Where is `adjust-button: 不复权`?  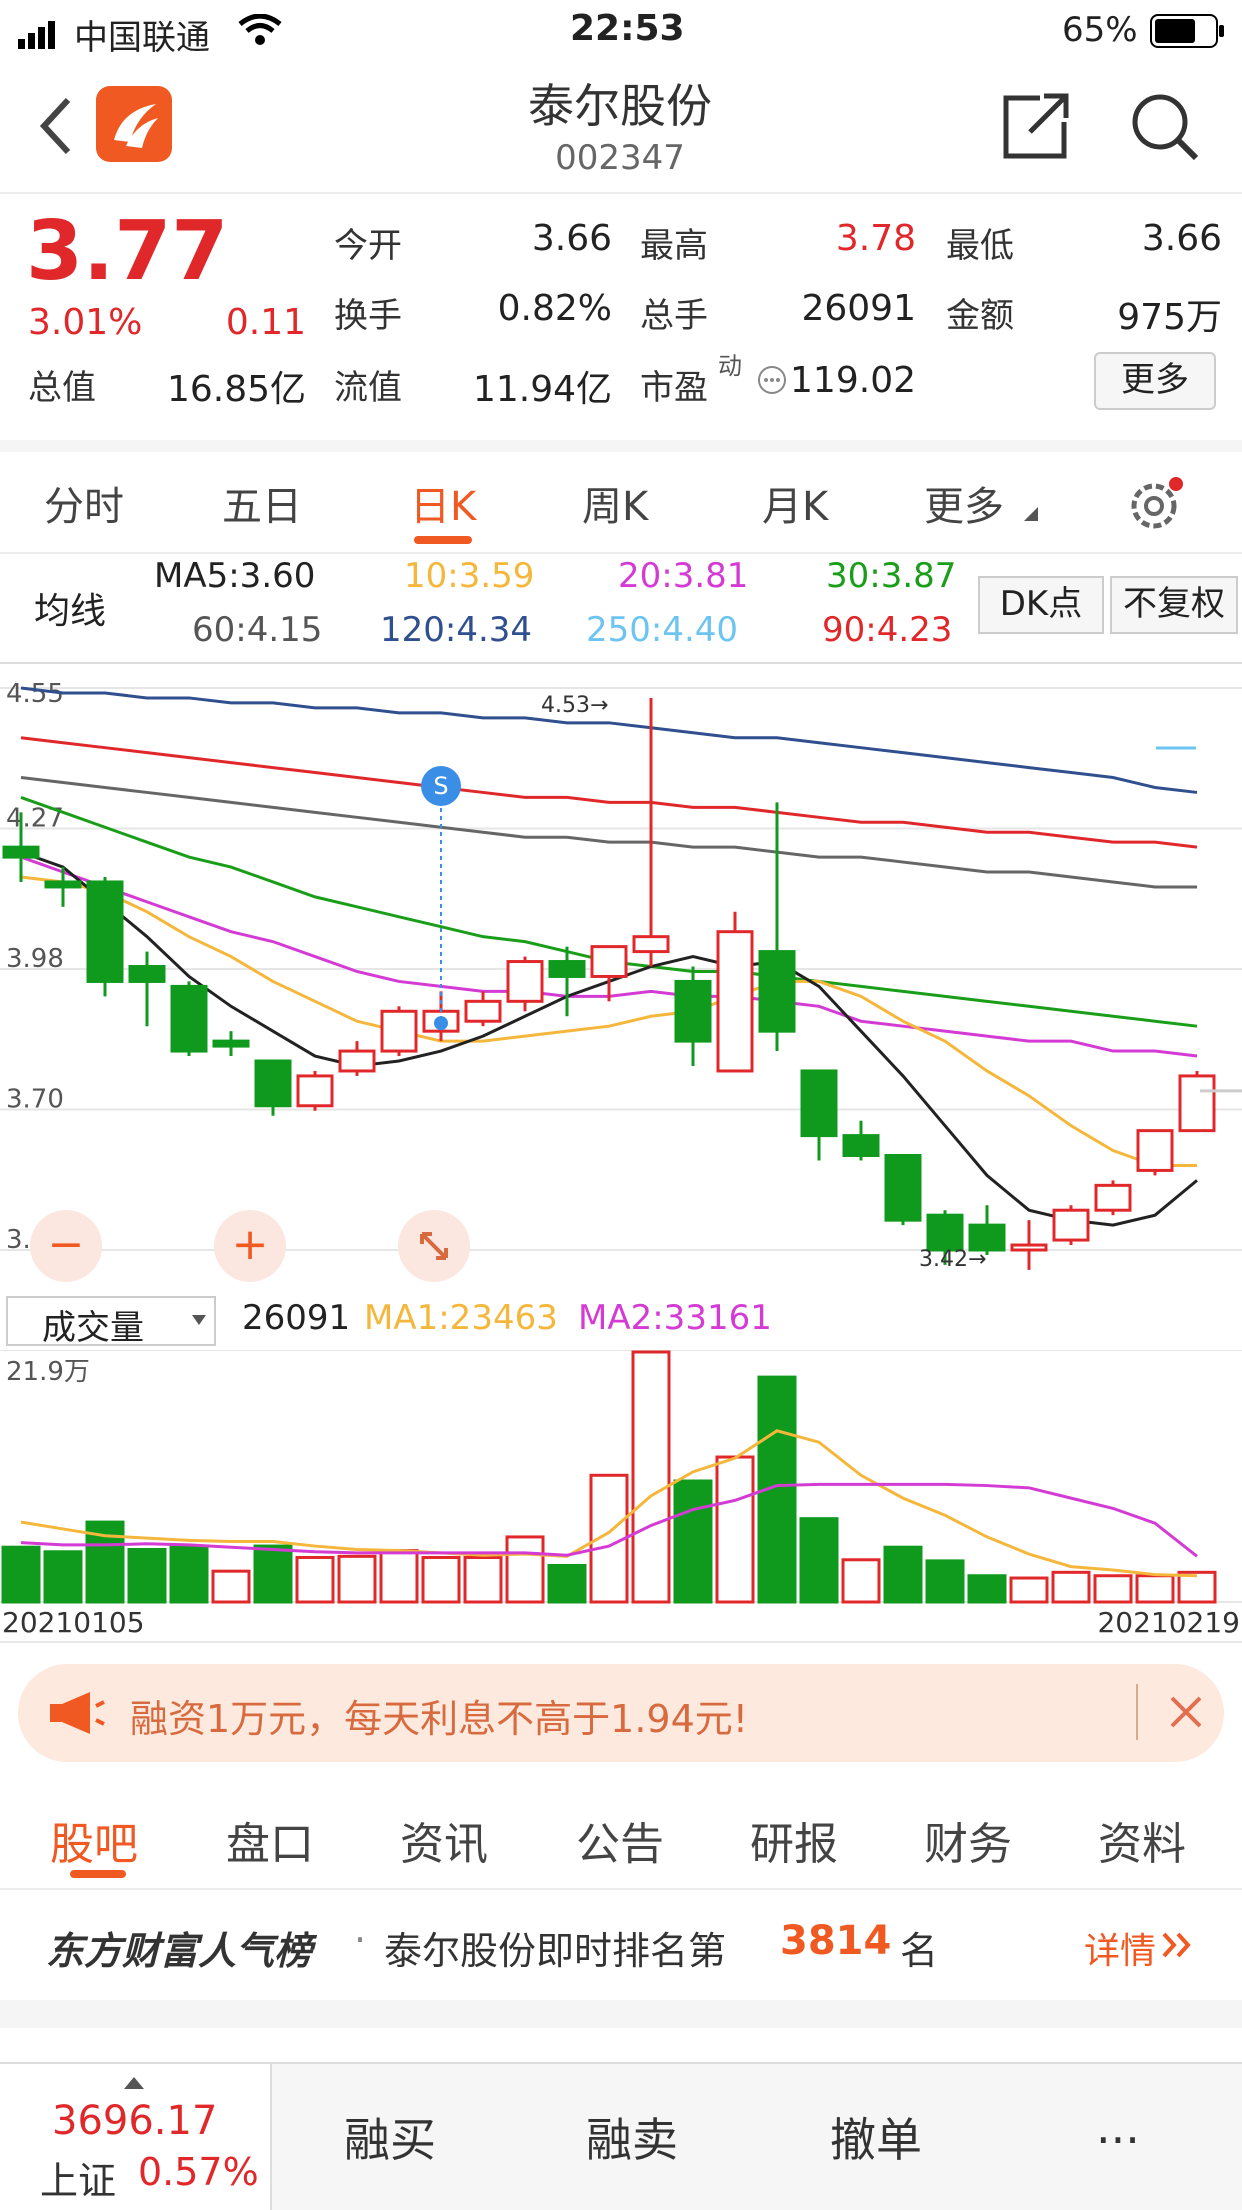 adjust-button: 不复权 is located at coordinates (1174, 605).